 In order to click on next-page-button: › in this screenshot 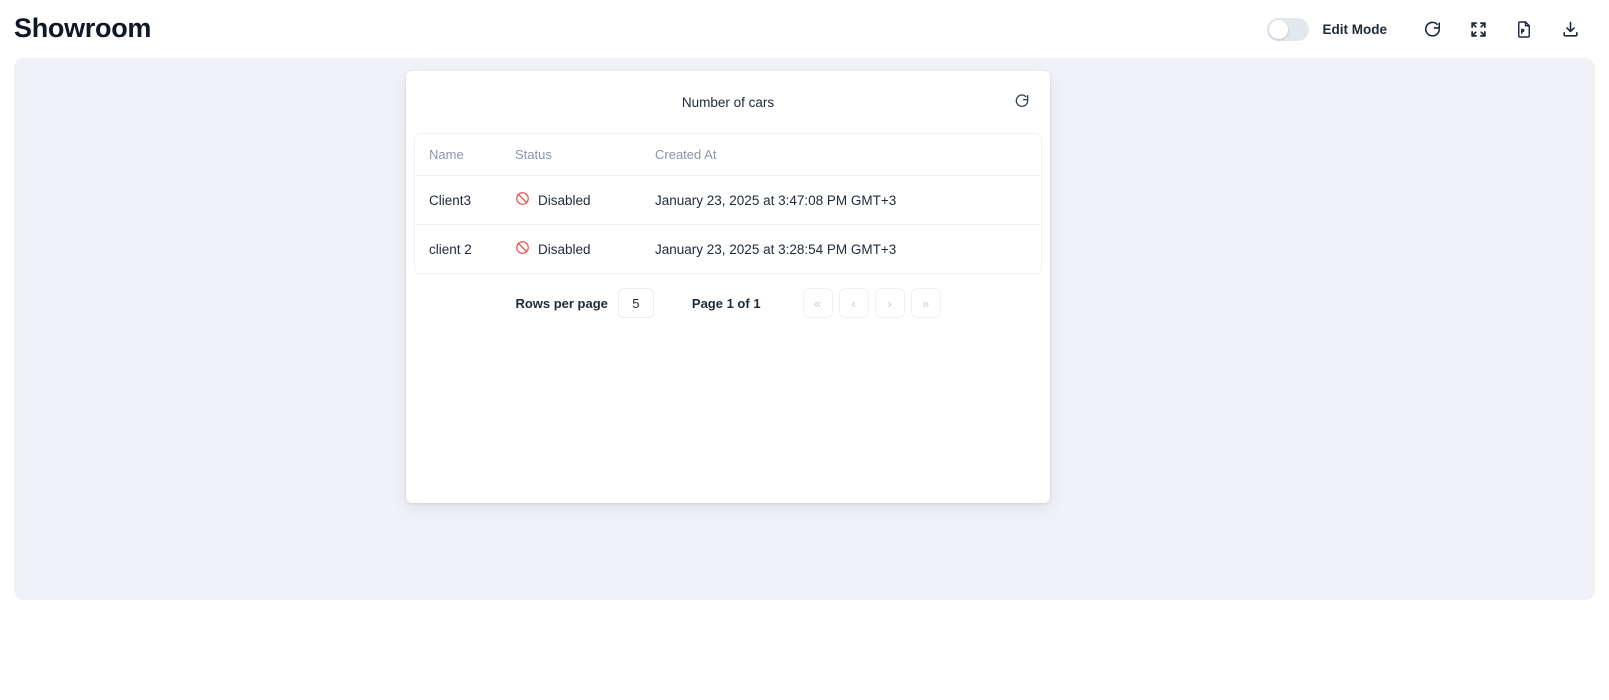, I will do `click(889, 303)`.